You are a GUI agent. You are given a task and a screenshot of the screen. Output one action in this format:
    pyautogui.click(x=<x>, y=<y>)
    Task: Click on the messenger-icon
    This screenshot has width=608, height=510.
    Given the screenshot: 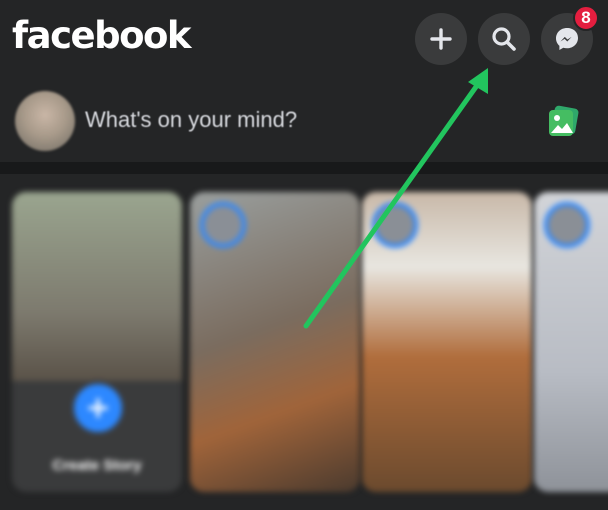 What is the action you would take?
    pyautogui.click(x=567, y=39)
    